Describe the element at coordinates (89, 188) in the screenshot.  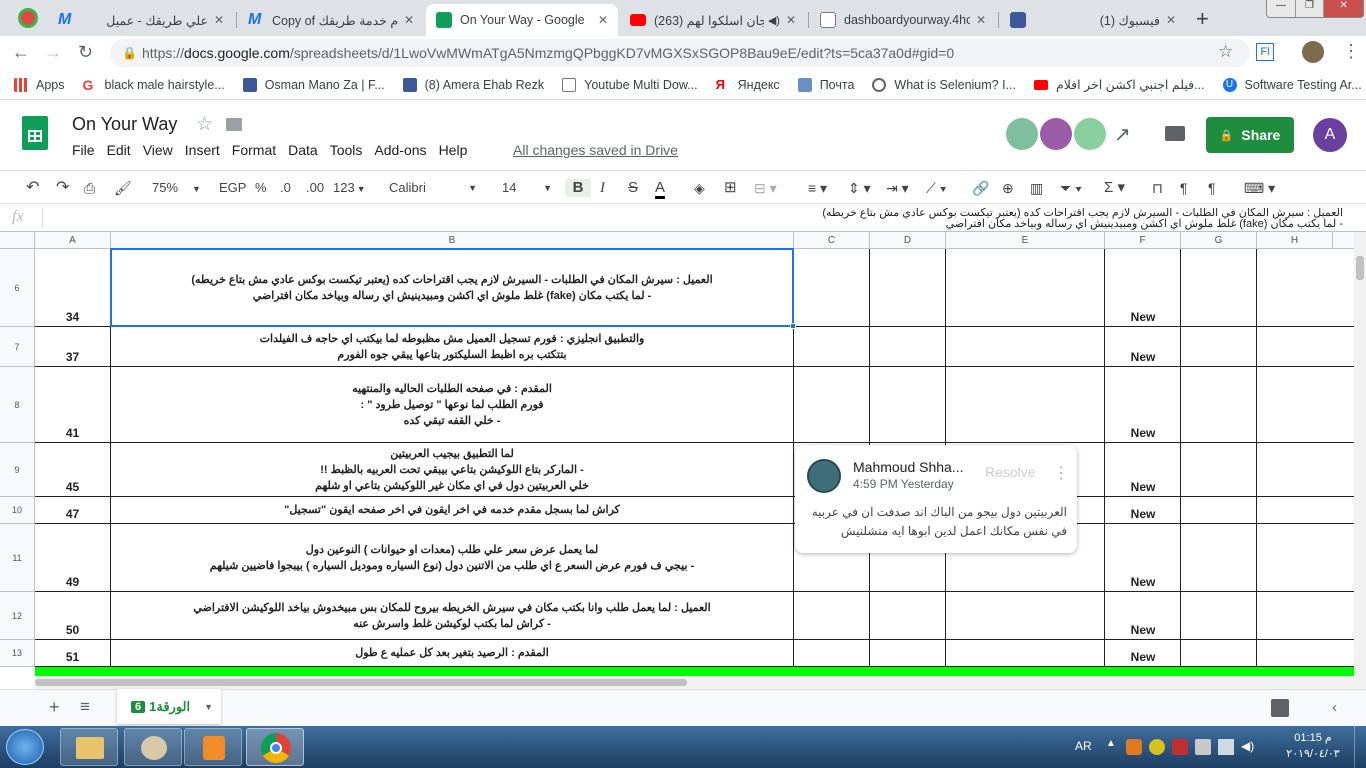
I see `print-icon: ⎙` at that location.